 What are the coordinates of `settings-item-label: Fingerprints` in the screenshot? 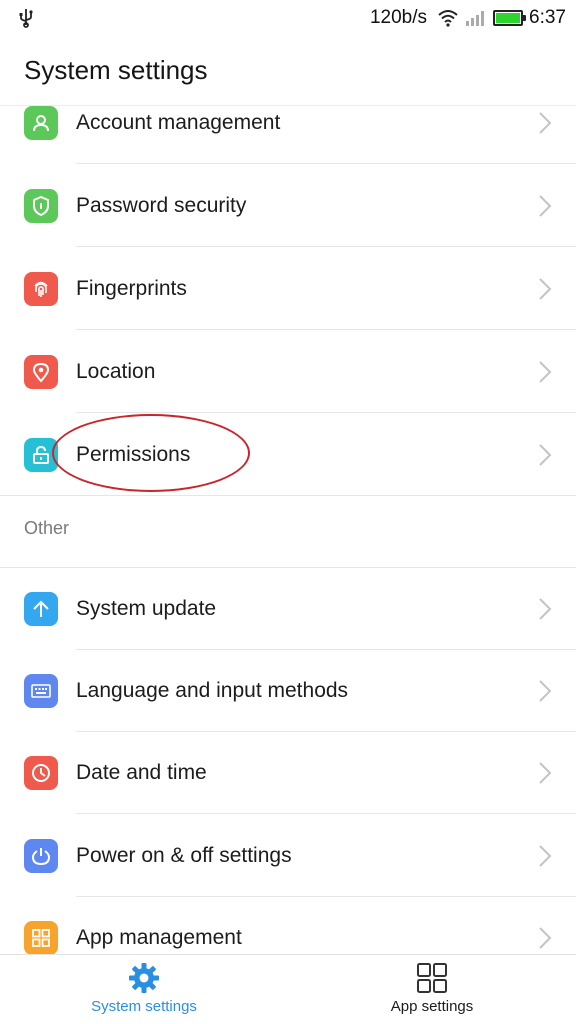 It's located at (131, 288).